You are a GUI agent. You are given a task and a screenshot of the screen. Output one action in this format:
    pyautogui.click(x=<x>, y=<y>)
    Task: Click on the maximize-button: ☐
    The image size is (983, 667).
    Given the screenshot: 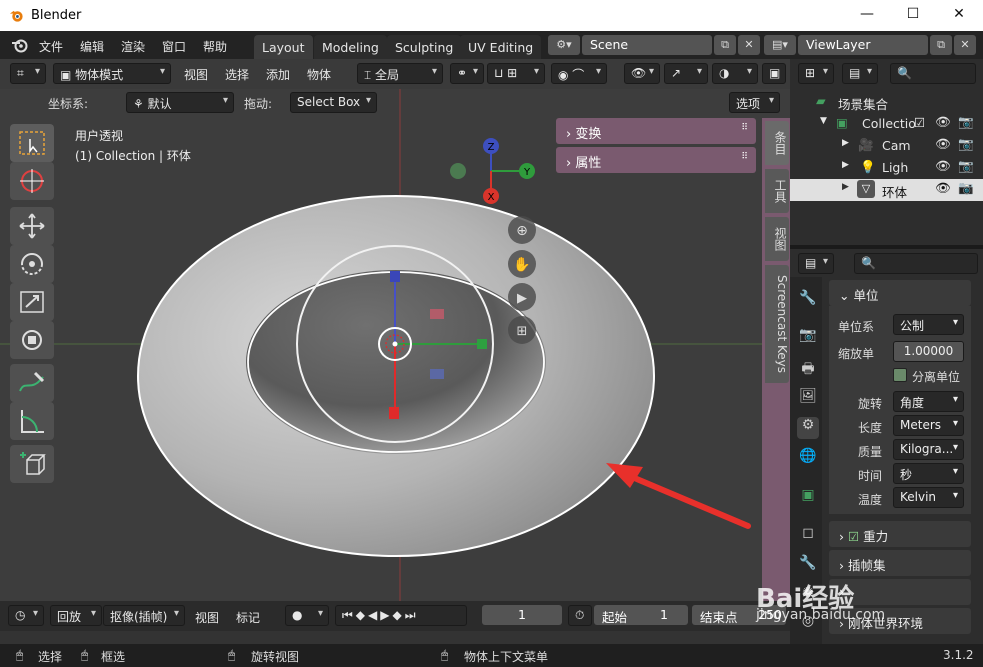 What is the action you would take?
    pyautogui.click(x=913, y=16)
    